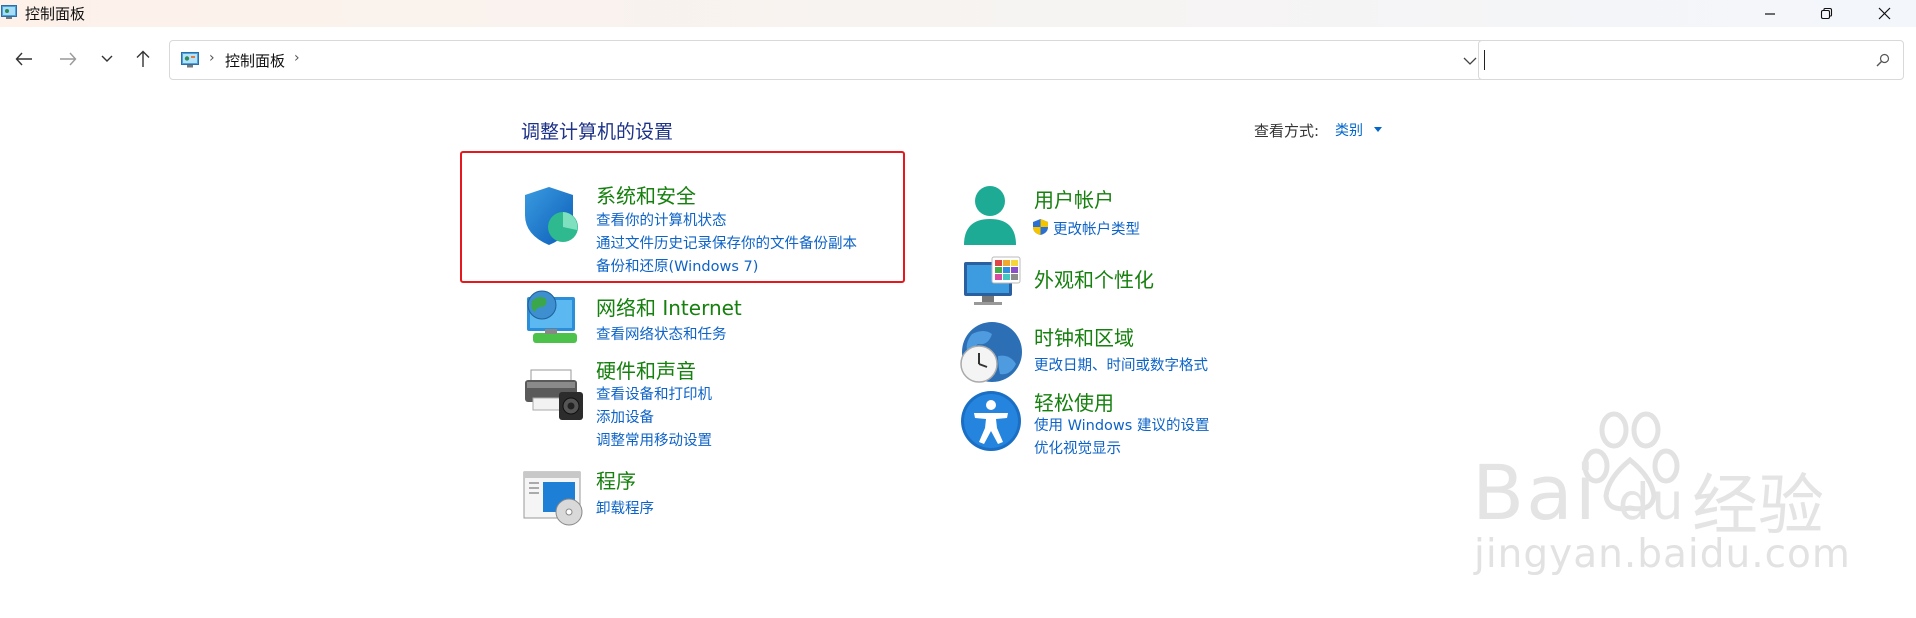 This screenshot has width=1916, height=618. Describe the element at coordinates (597, 132) in the screenshot. I see `page-title: 调整计算机的设置` at that location.